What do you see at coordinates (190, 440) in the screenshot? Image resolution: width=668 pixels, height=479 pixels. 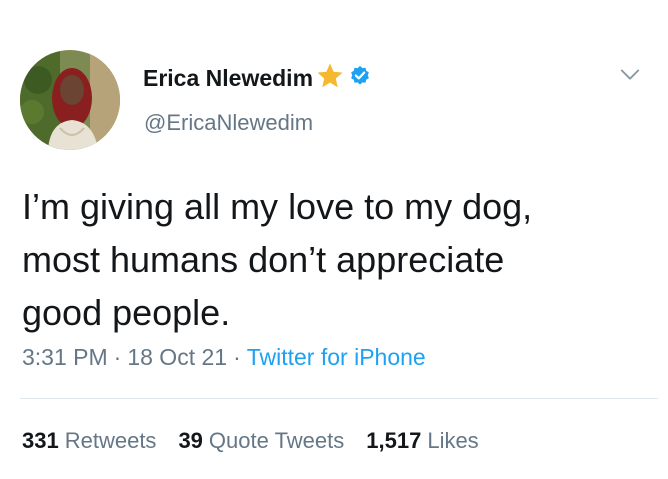 I see `quote-tweets-count: 39` at bounding box center [190, 440].